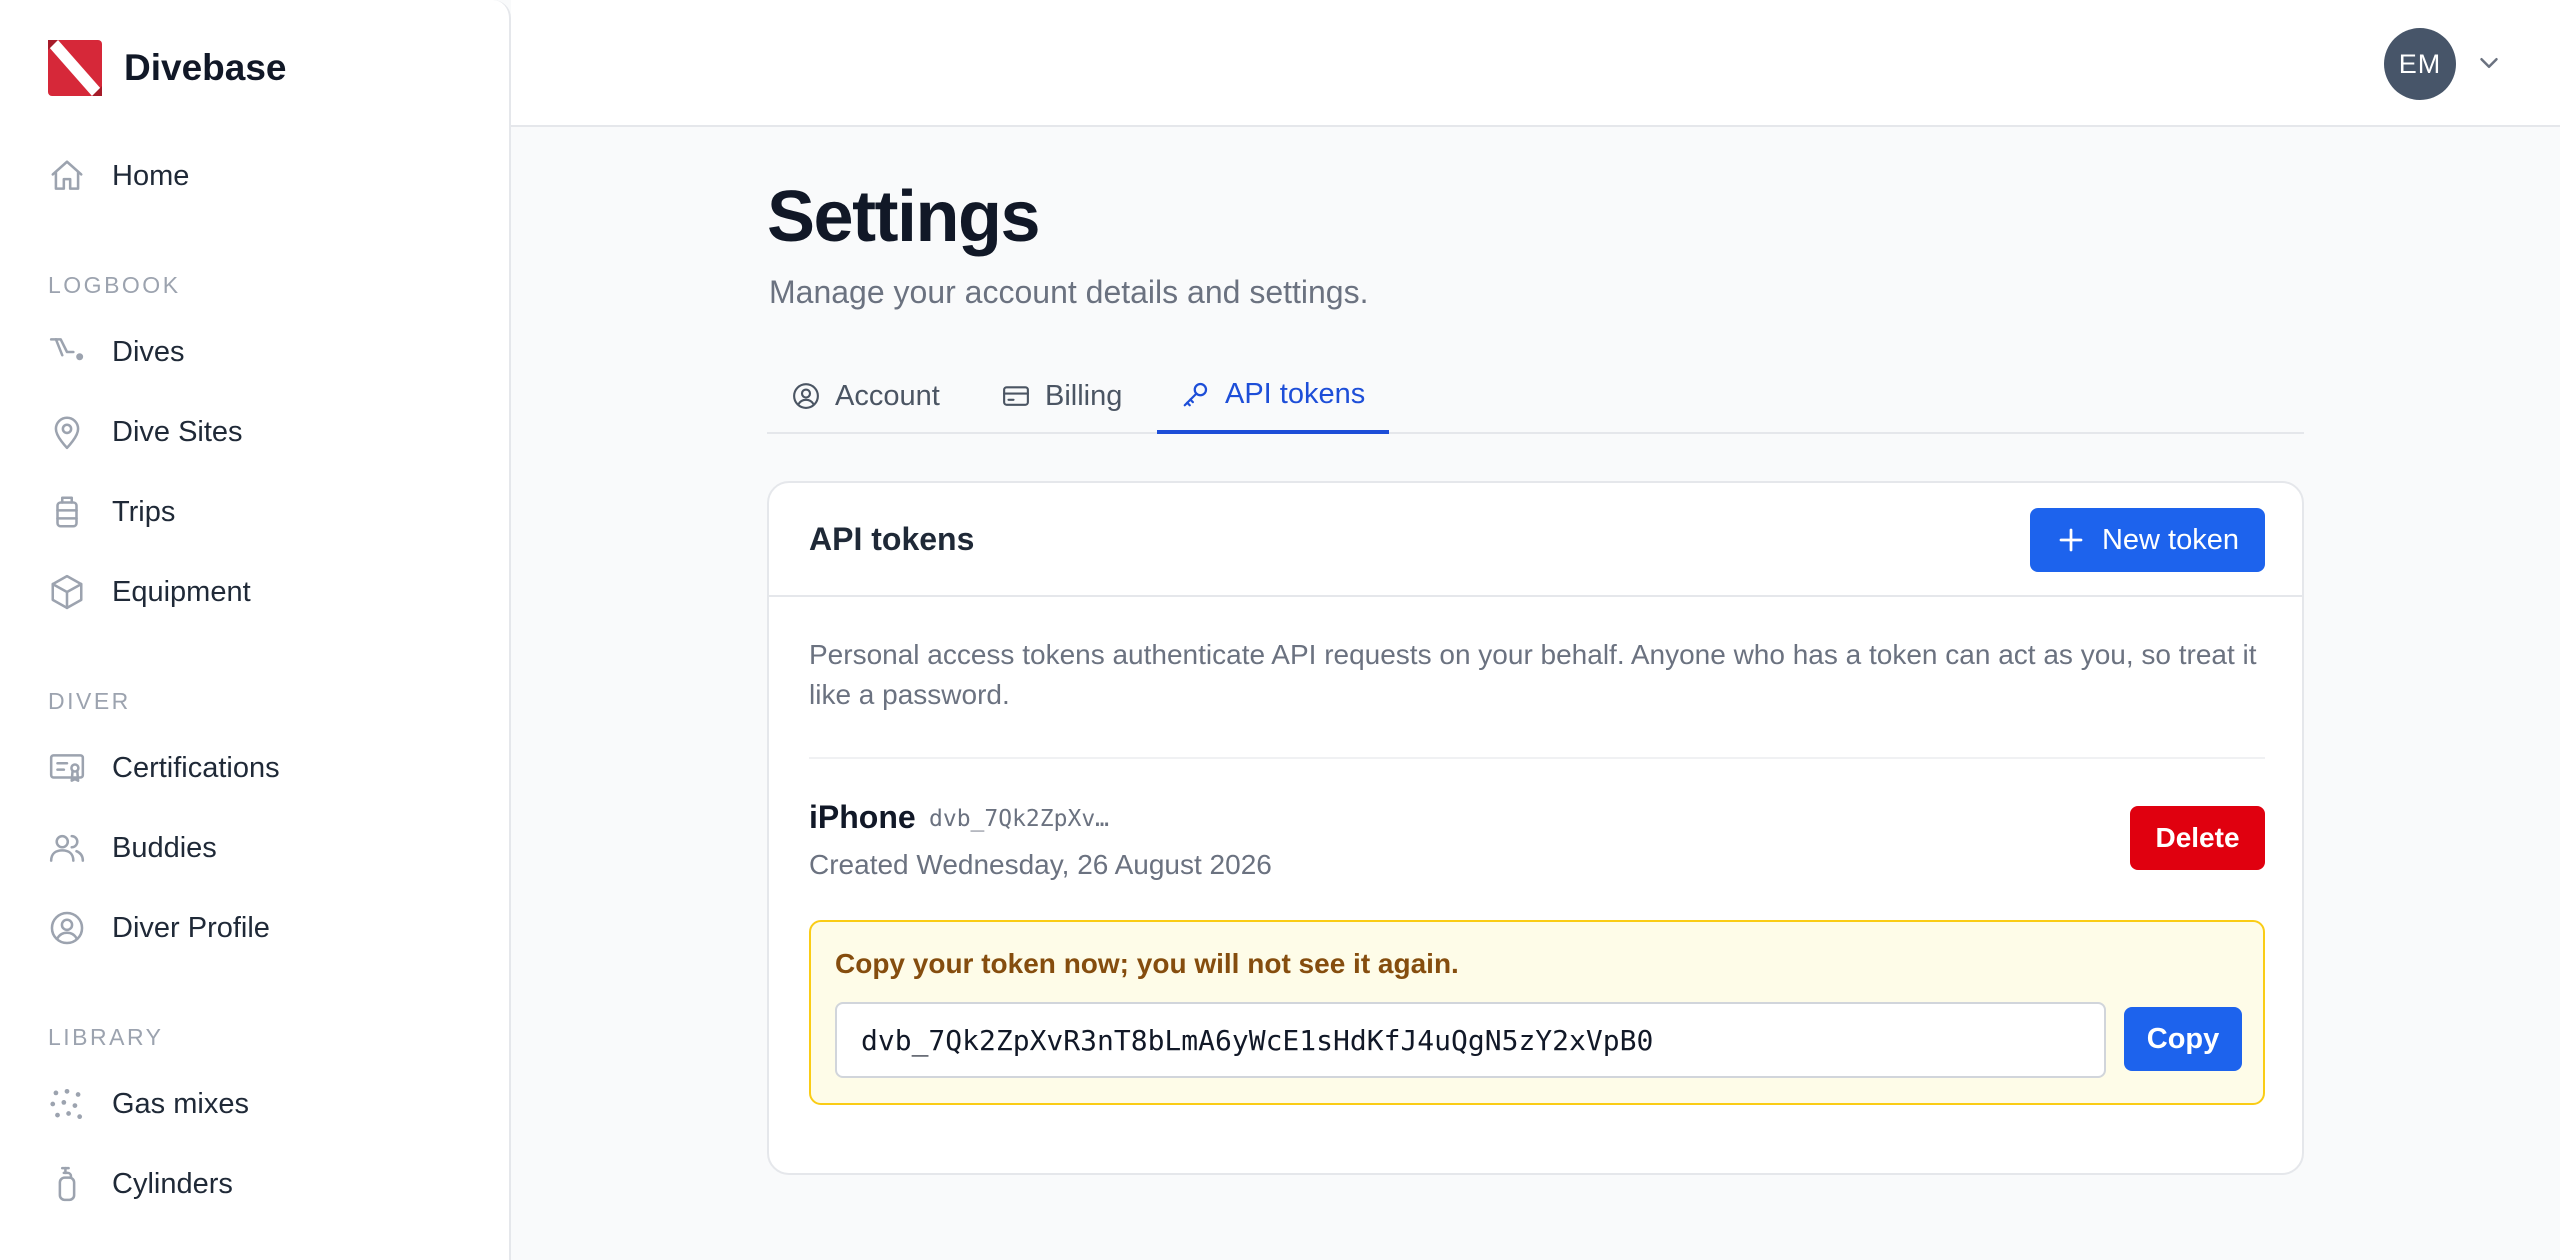 The height and width of the screenshot is (1260, 2560). I want to click on luggage-icon, so click(67, 512).